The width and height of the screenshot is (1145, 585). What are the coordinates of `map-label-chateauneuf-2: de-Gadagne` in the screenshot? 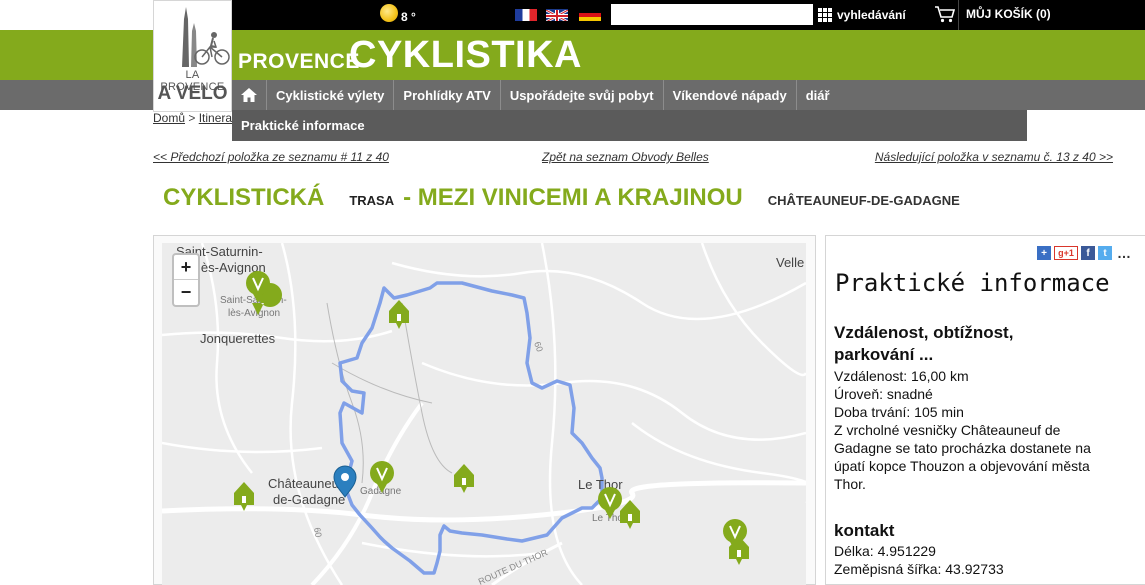 It's located at (309, 499).